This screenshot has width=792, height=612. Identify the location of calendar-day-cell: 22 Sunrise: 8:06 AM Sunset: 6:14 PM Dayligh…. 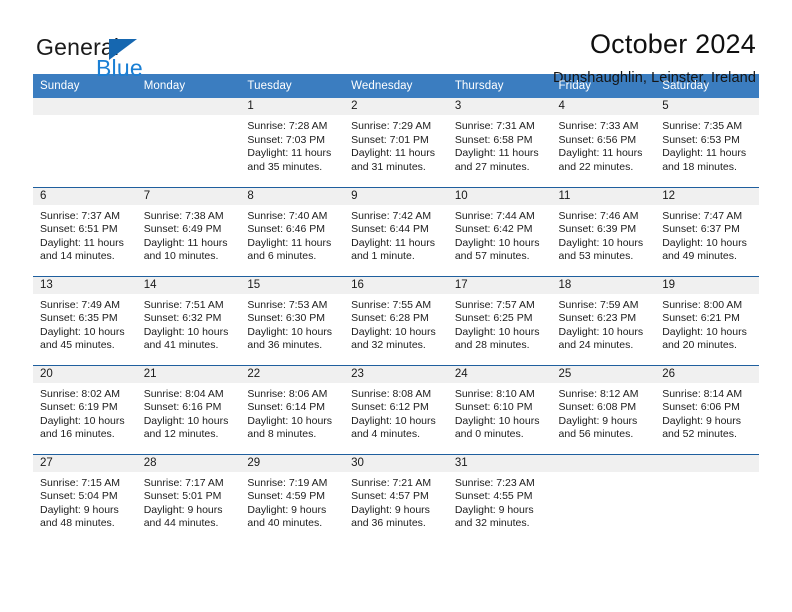
(292, 409).